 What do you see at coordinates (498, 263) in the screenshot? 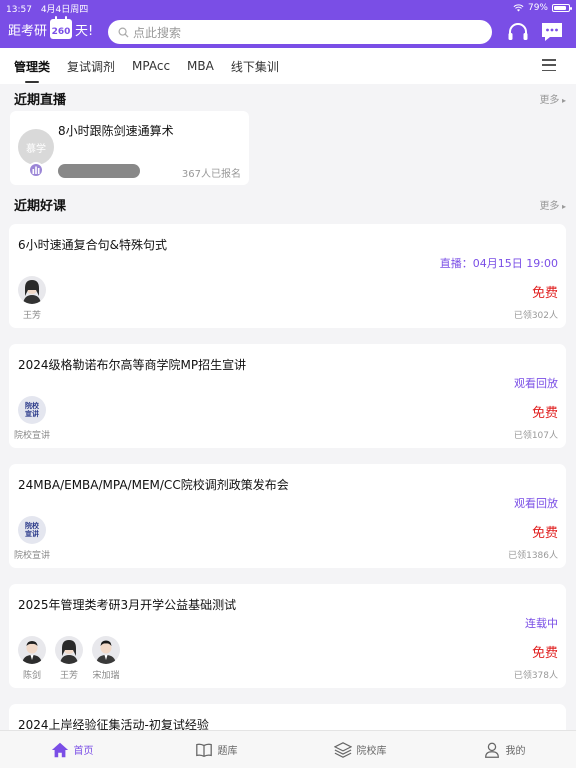
I see `course-status: 直播：04月15日 19:00` at bounding box center [498, 263].